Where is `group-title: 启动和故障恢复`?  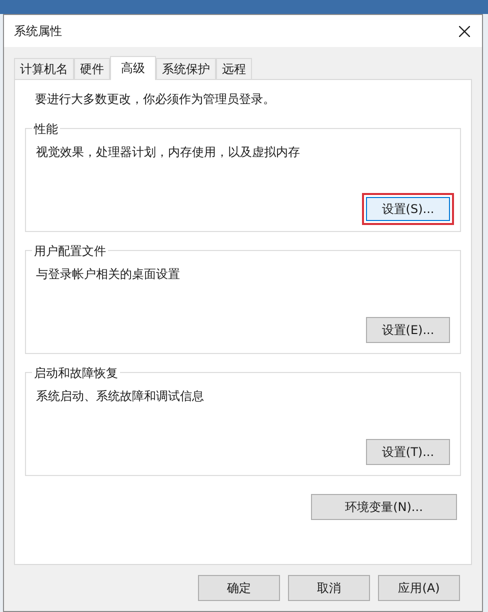 group-title: 启动和故障恢复 is located at coordinates (76, 373).